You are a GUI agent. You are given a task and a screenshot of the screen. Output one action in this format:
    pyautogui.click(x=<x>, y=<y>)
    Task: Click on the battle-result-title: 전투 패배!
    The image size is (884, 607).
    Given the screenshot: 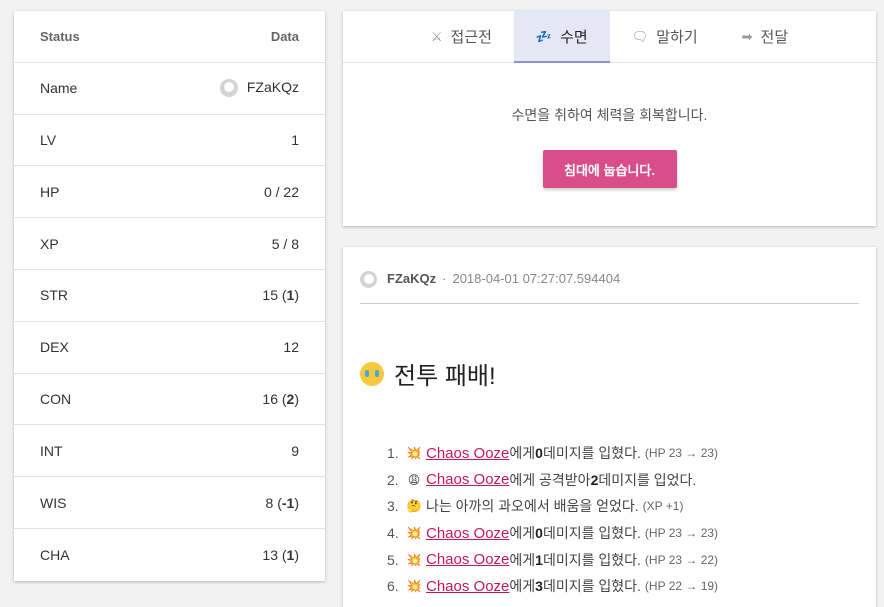 What is the action you would take?
    pyautogui.click(x=609, y=373)
    